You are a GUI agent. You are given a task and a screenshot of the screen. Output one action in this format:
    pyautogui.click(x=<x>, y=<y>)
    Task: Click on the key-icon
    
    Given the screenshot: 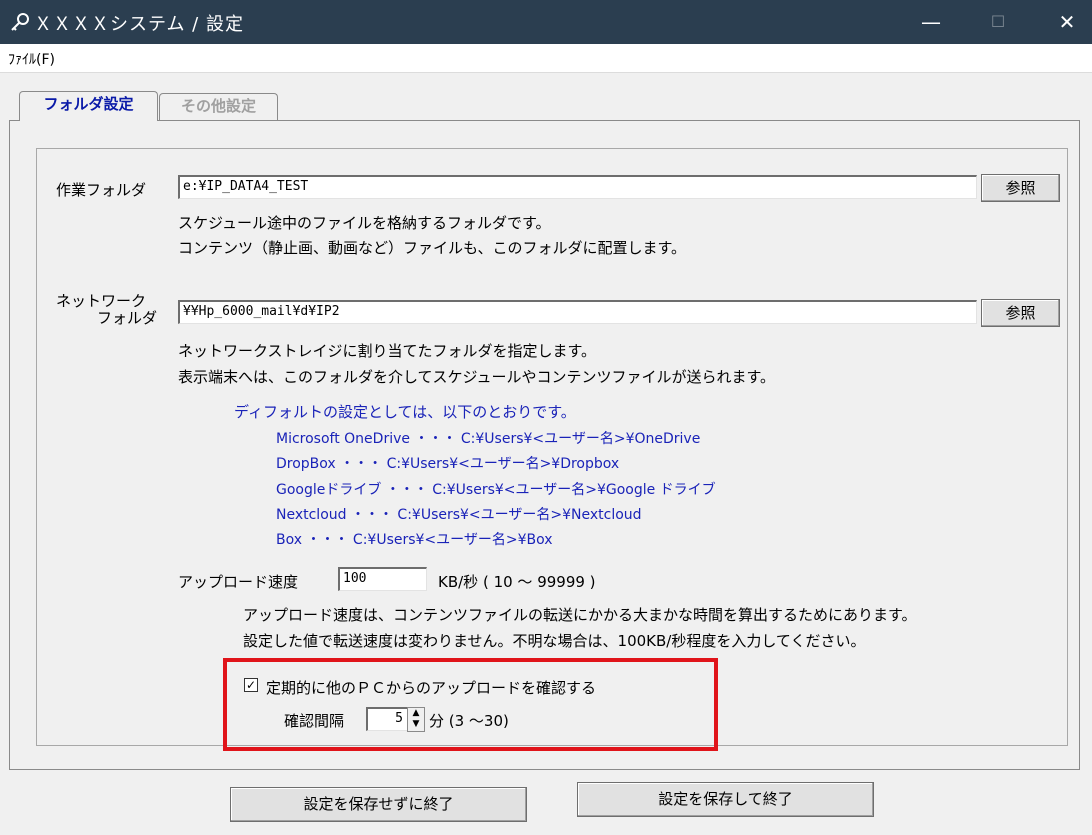 What is the action you would take?
    pyautogui.click(x=20, y=22)
    